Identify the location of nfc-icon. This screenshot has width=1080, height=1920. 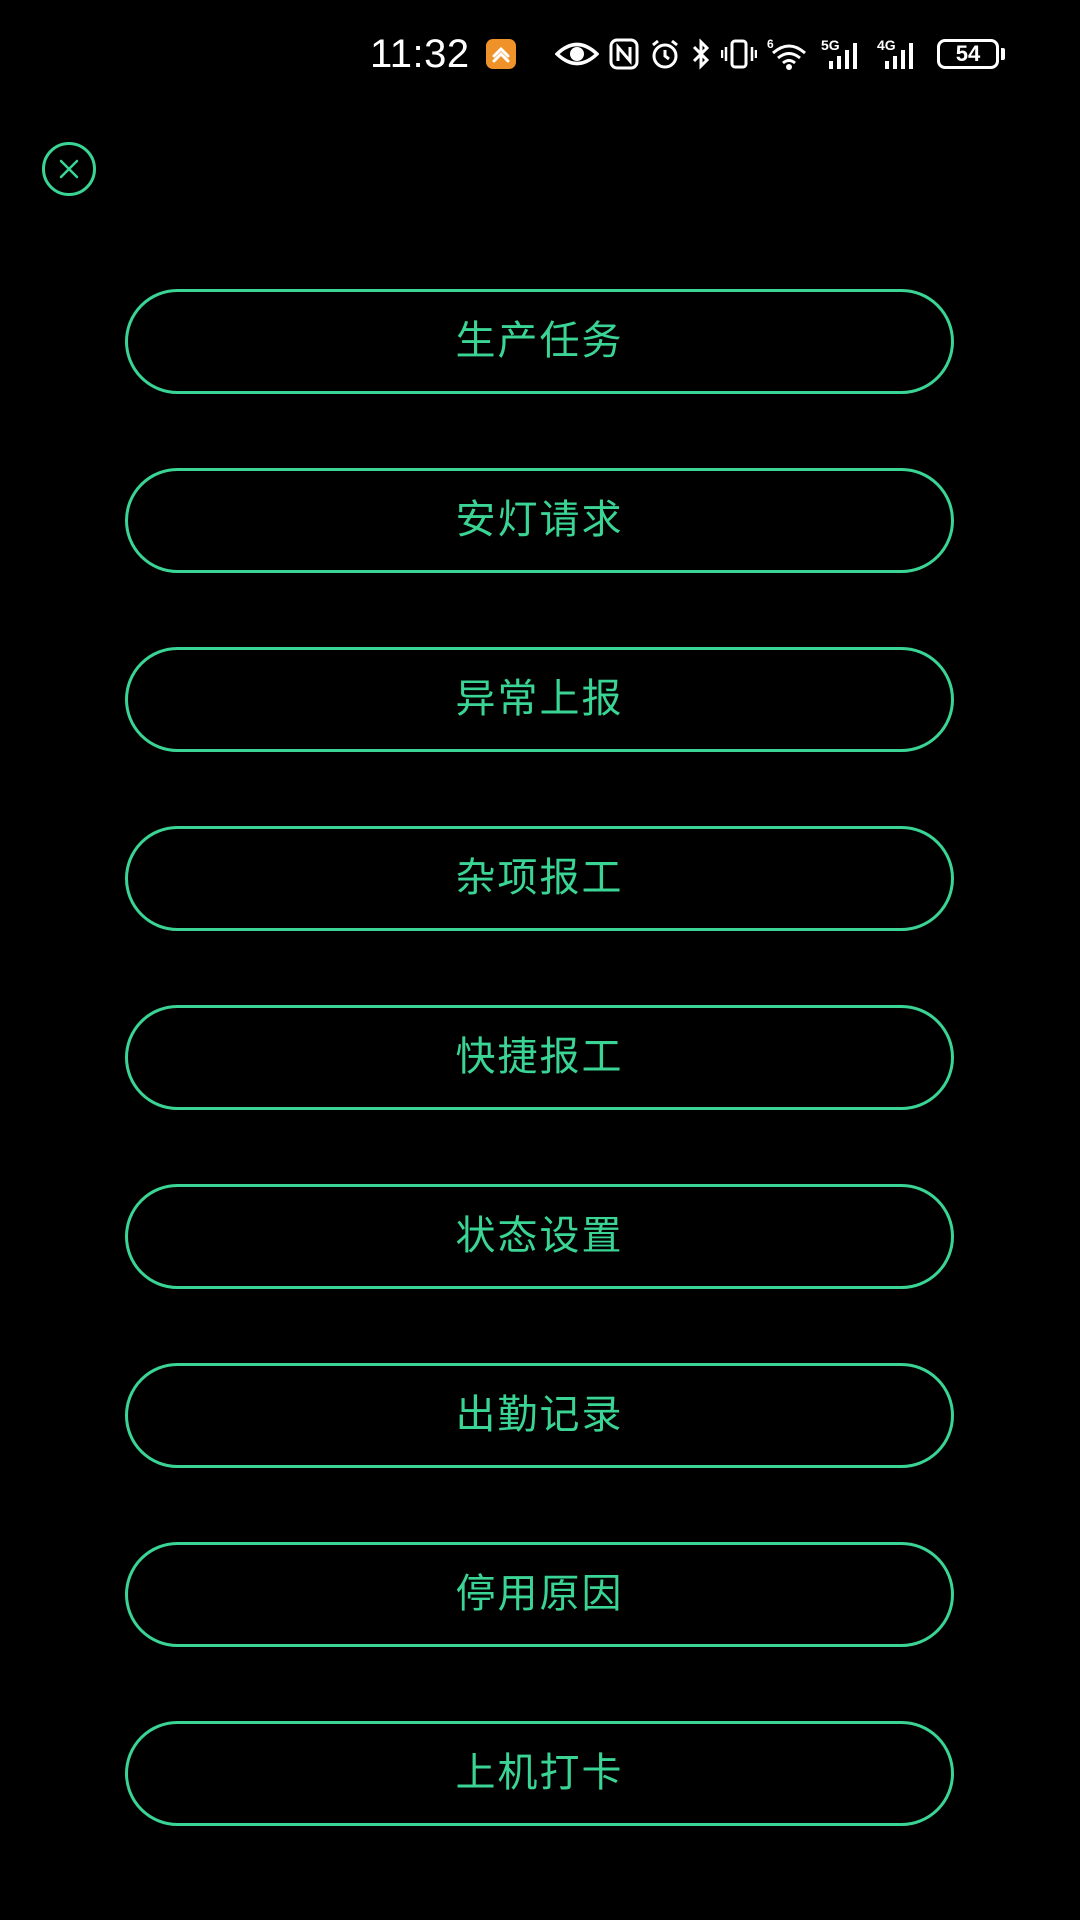
(624, 54).